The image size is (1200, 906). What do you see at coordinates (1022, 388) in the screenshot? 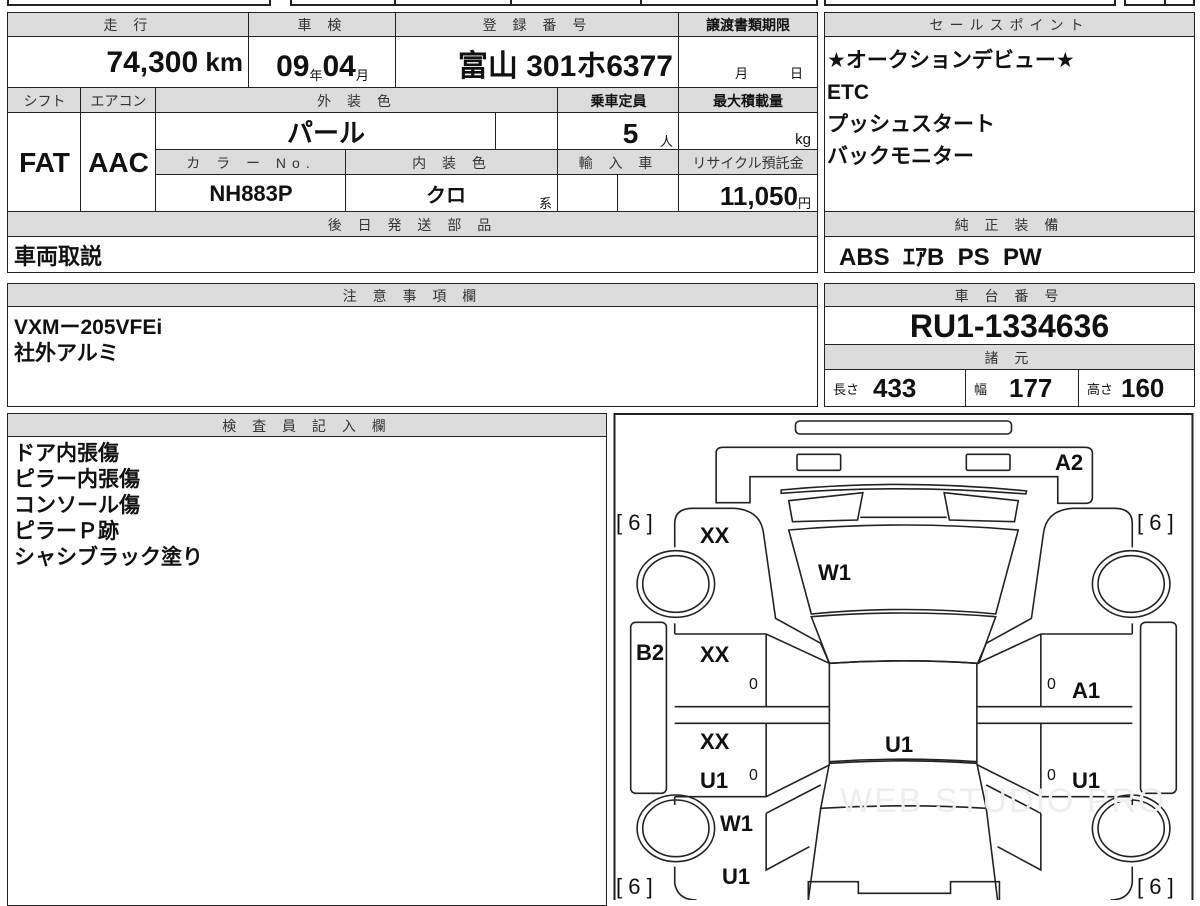
I see `width-cell: 幅 177` at bounding box center [1022, 388].